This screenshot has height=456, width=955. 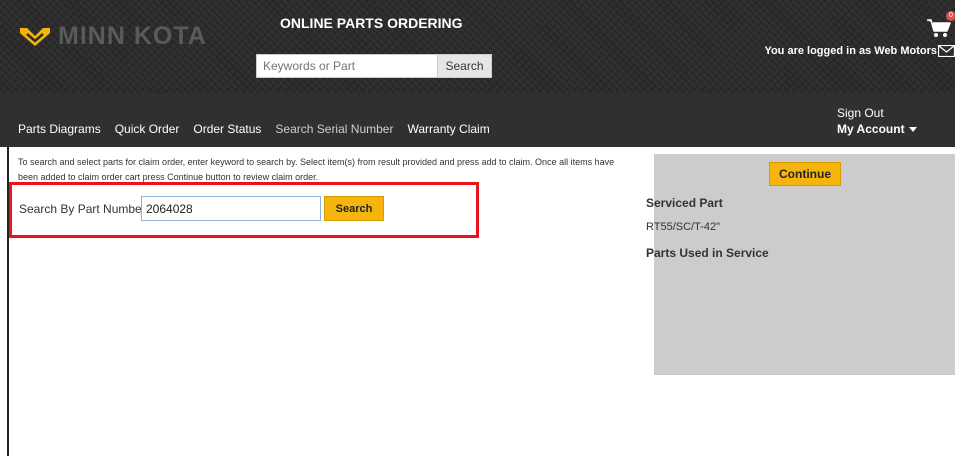 I want to click on logged-in-text: You are logged in as Web Motors, so click(x=850, y=51).